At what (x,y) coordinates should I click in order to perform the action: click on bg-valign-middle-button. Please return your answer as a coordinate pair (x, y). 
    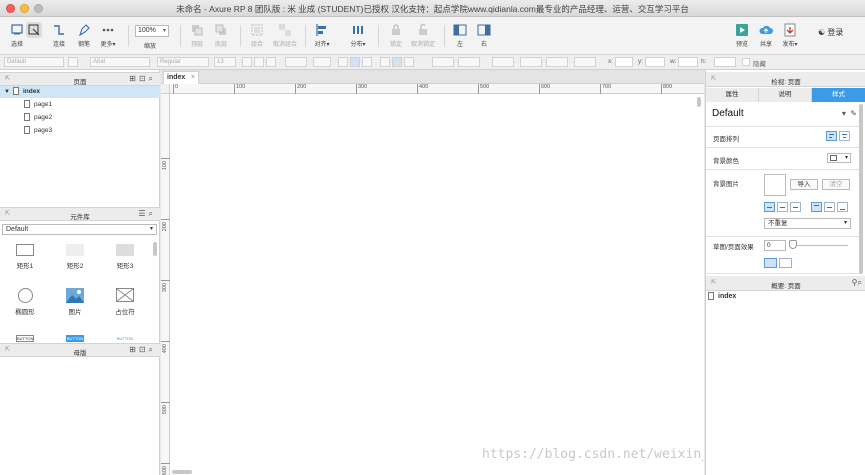
    Looking at the image, I should click on (829, 207).